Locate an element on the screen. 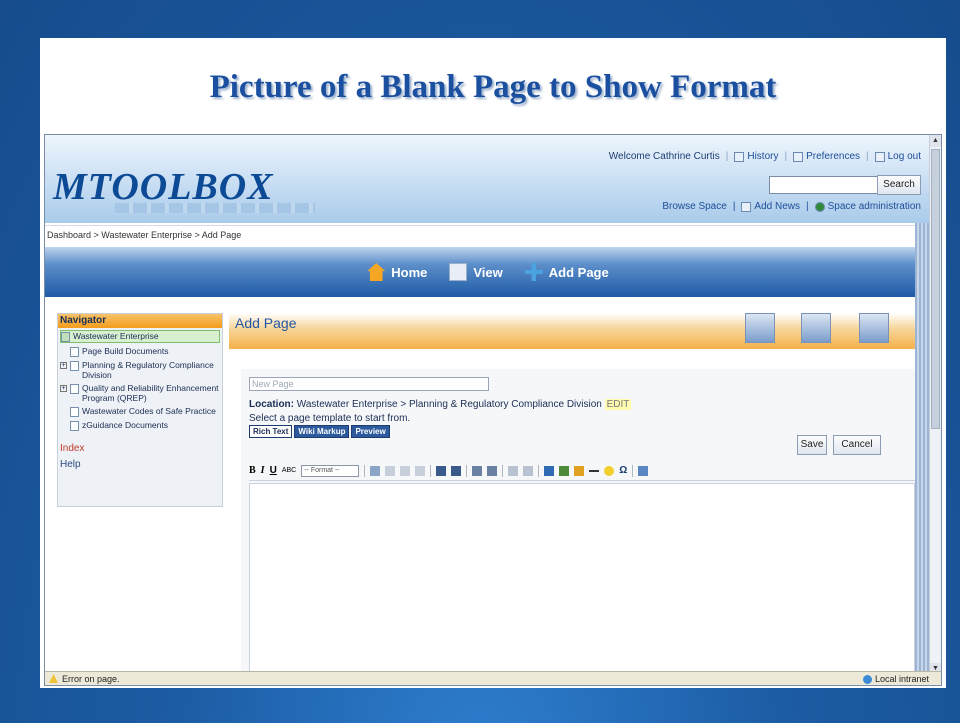 The image size is (960, 723). indent-icon is located at coordinates (492, 470).